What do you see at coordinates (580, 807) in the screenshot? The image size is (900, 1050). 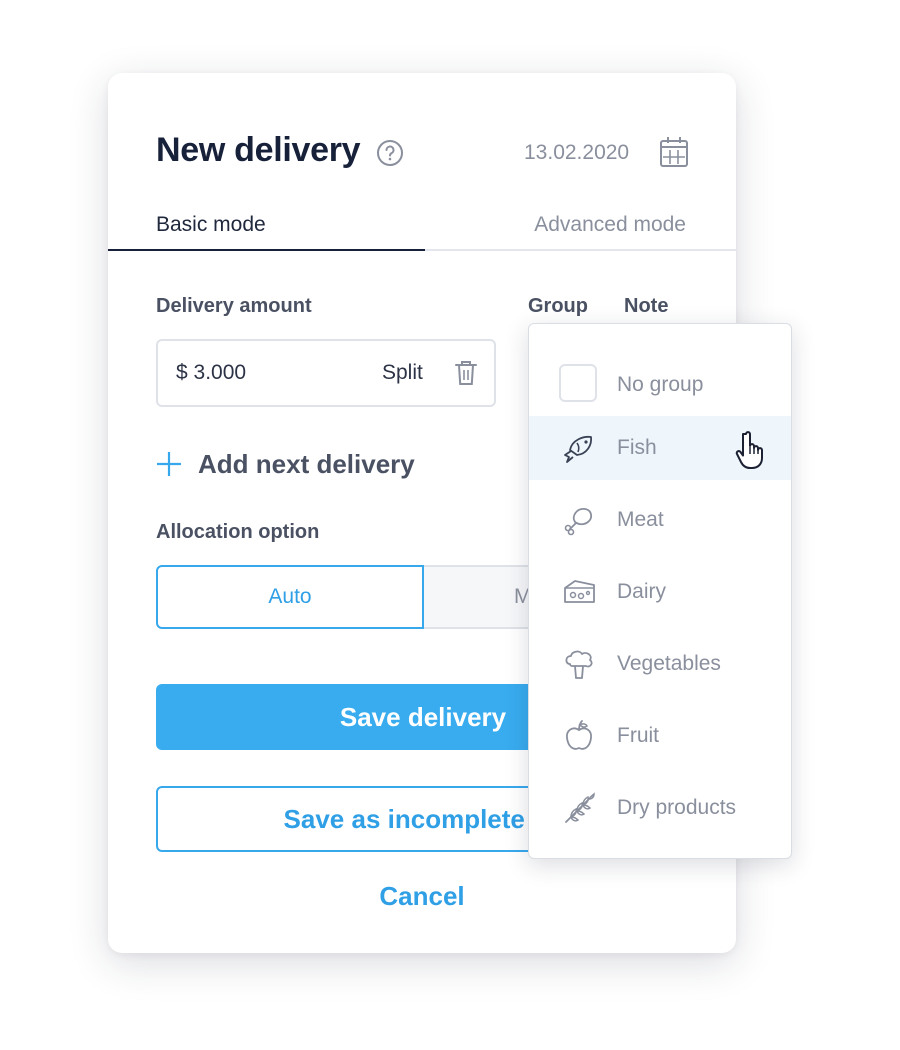 I see `wheat-icon` at bounding box center [580, 807].